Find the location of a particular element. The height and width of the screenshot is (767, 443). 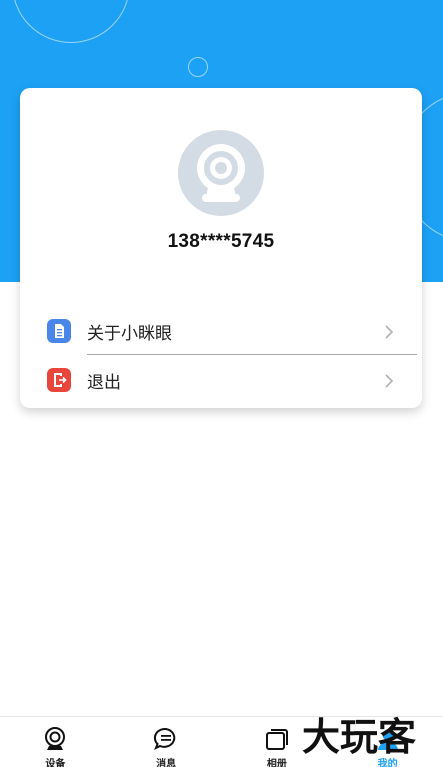

logout-icon is located at coordinates (59, 380).